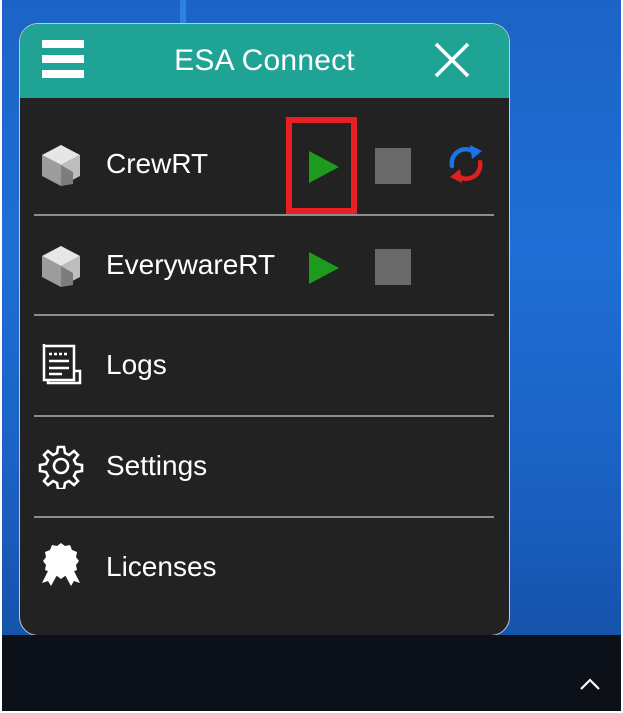  Describe the element at coordinates (157, 163) in the screenshot. I see `service-name: CrewRT` at that location.